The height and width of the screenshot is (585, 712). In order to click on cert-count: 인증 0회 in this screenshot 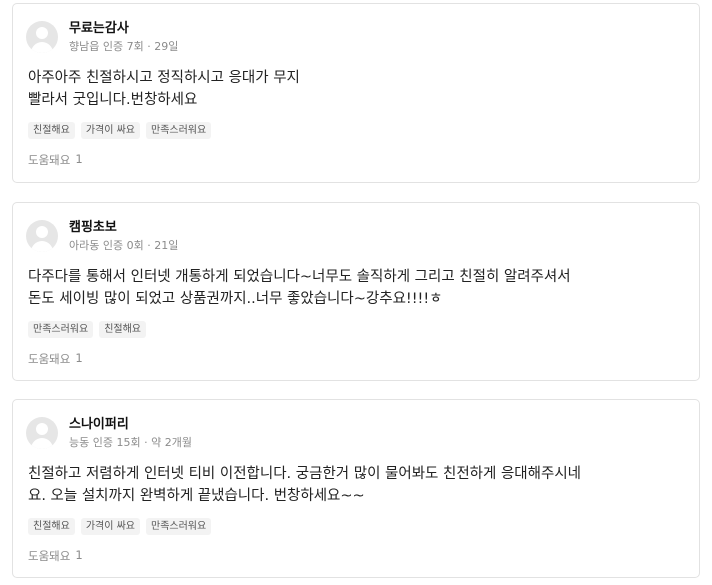, I will do `click(123, 245)`.